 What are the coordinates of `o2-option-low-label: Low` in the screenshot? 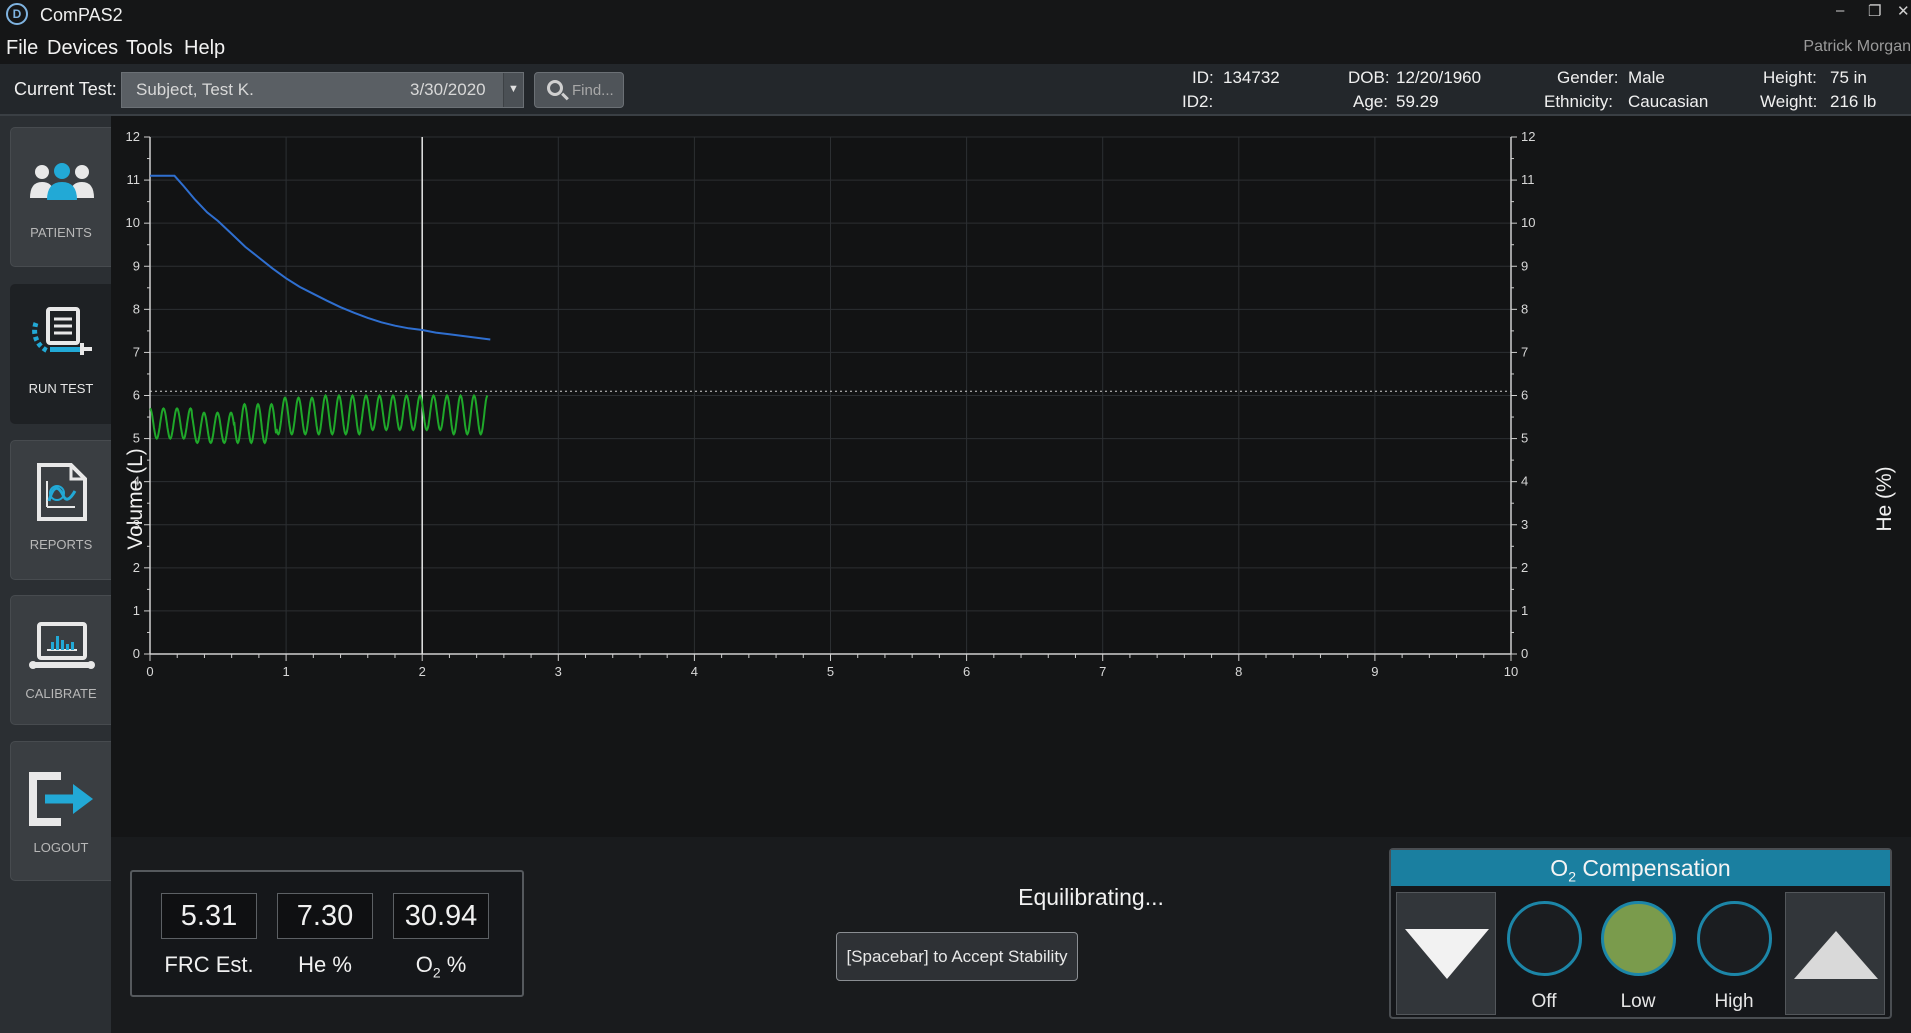 It's located at (1638, 1001).